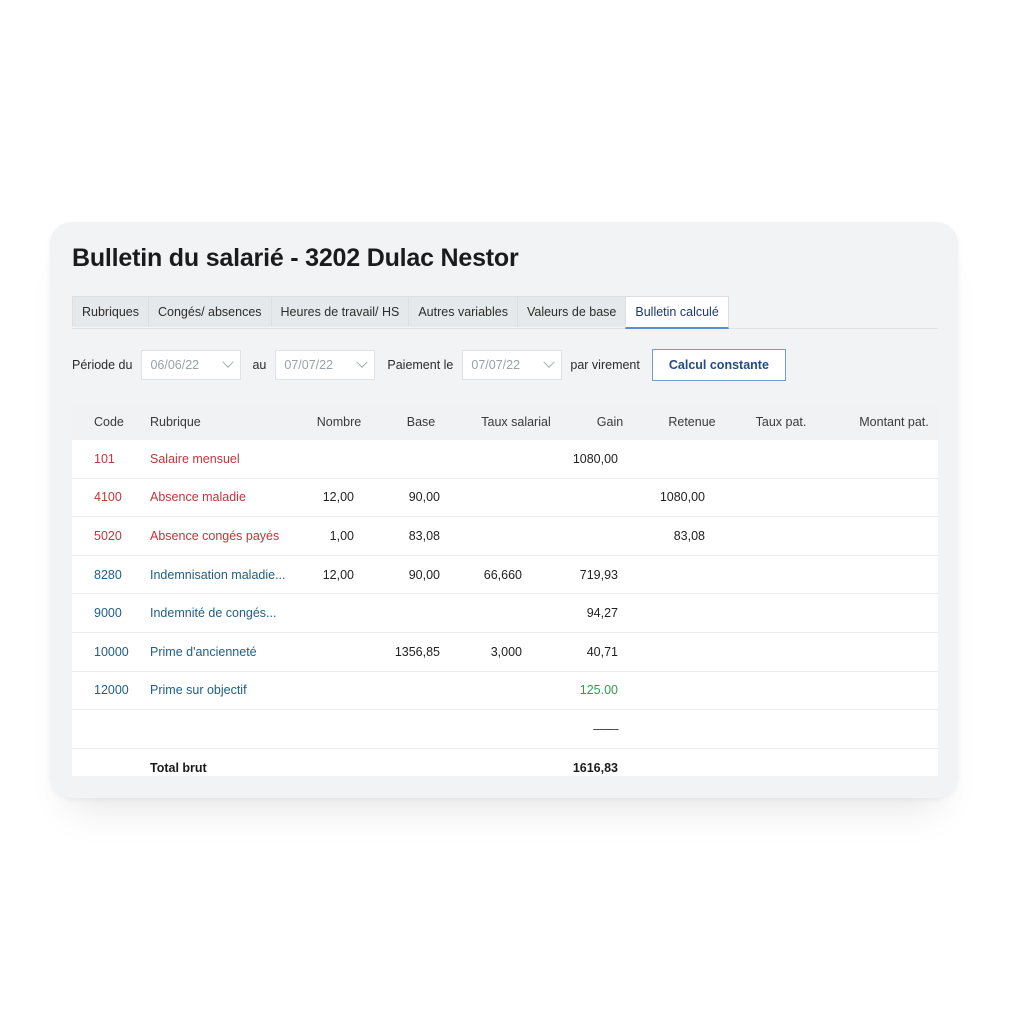 Image resolution: width=1024 pixels, height=1024 pixels. What do you see at coordinates (109, 421) in the screenshot?
I see `header-code: Code` at bounding box center [109, 421].